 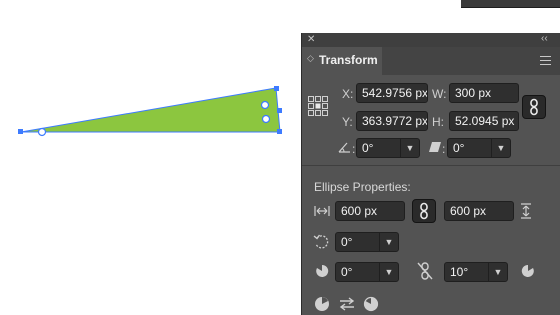 What do you see at coordinates (444, 149) in the screenshot?
I see `shear-colon: :` at bounding box center [444, 149].